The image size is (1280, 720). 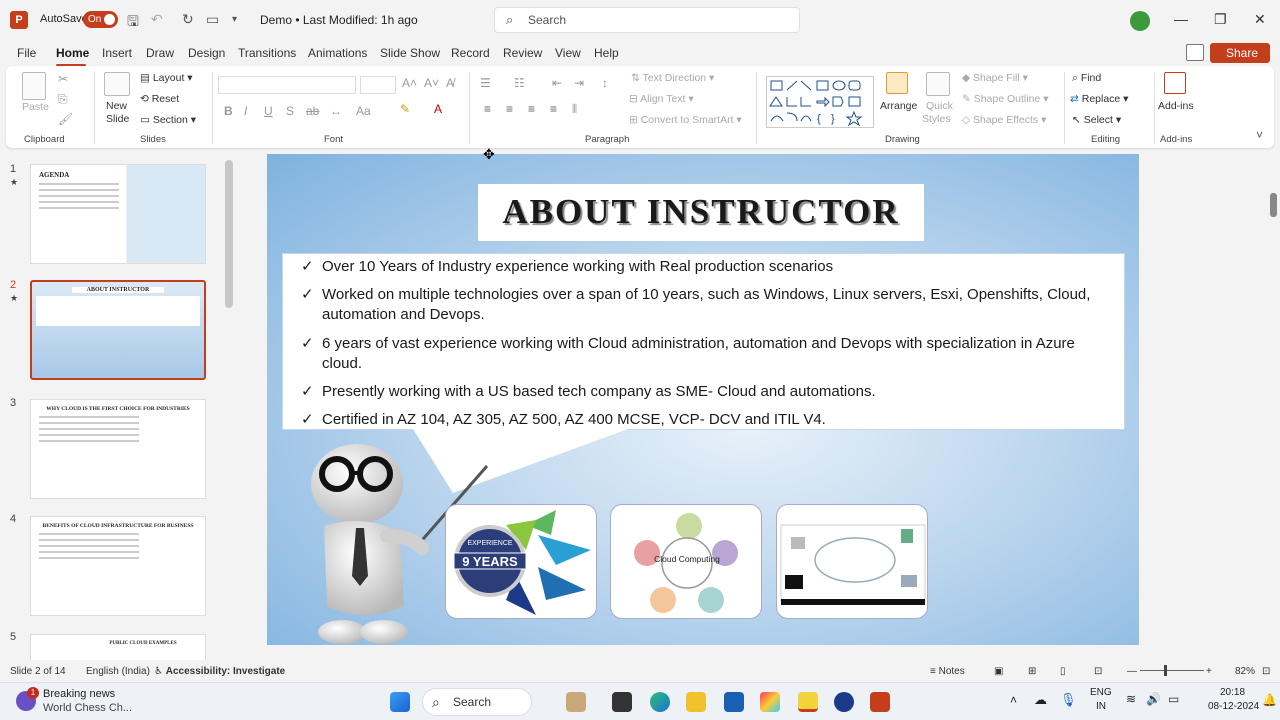 What do you see at coordinates (1245, 671) in the screenshot?
I see `zoom-level: 82%` at bounding box center [1245, 671].